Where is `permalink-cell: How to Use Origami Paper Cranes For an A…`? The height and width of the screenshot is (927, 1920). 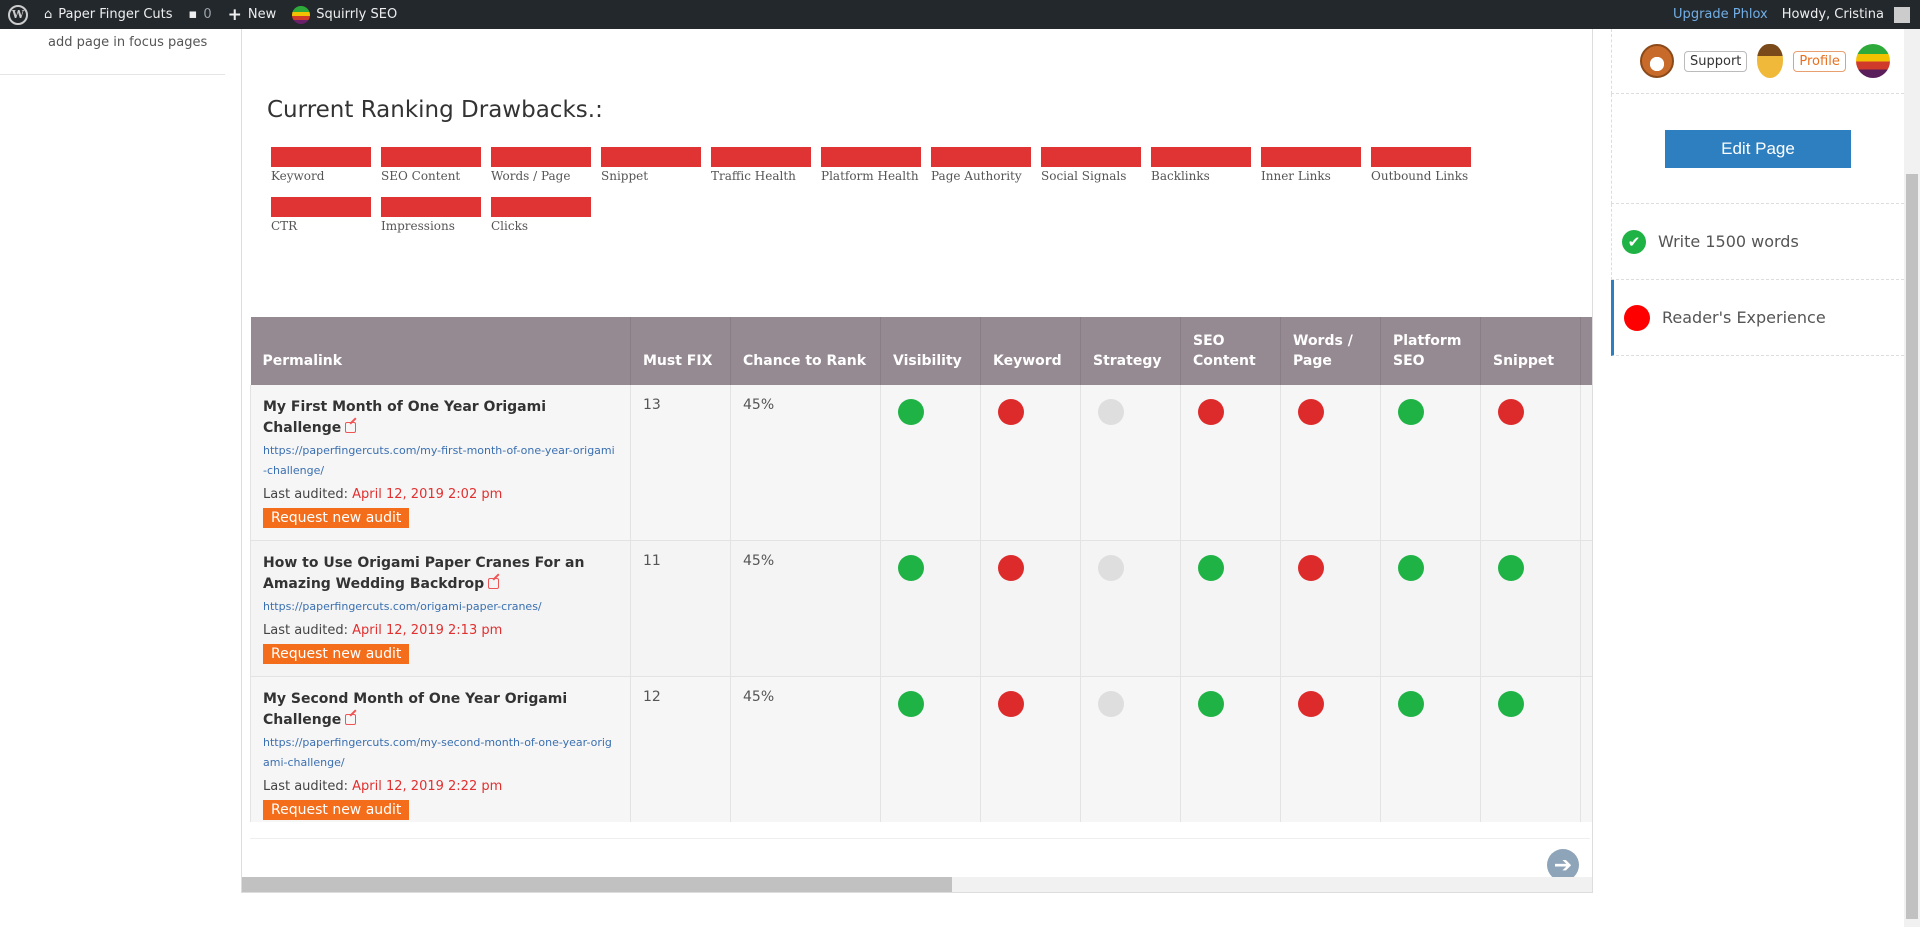
permalink-cell: How to Use Origami Paper Cranes For an A… is located at coordinates (440, 608).